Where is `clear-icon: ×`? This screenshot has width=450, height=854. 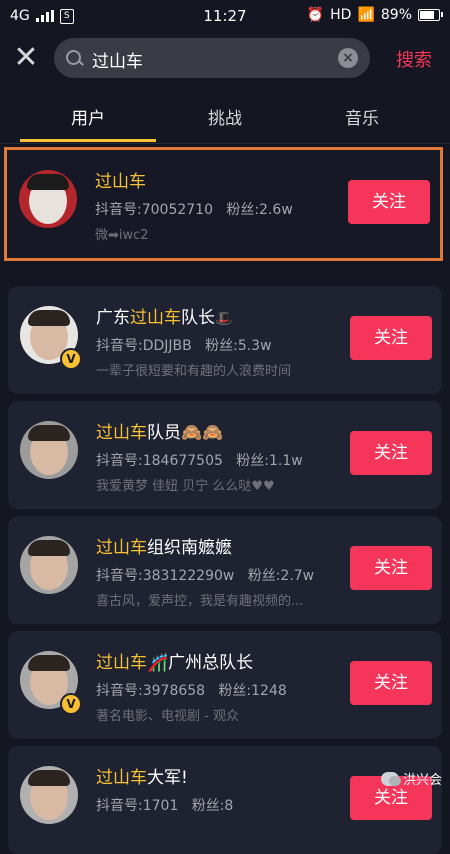 clear-icon: × is located at coordinates (348, 58).